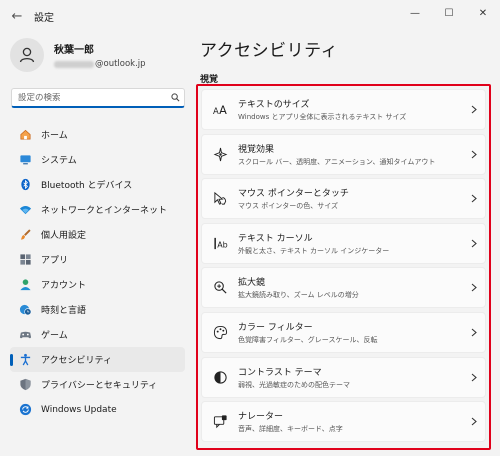 This screenshot has height=456, width=500. Describe the element at coordinates (175, 97) in the screenshot. I see `search-icon` at that location.